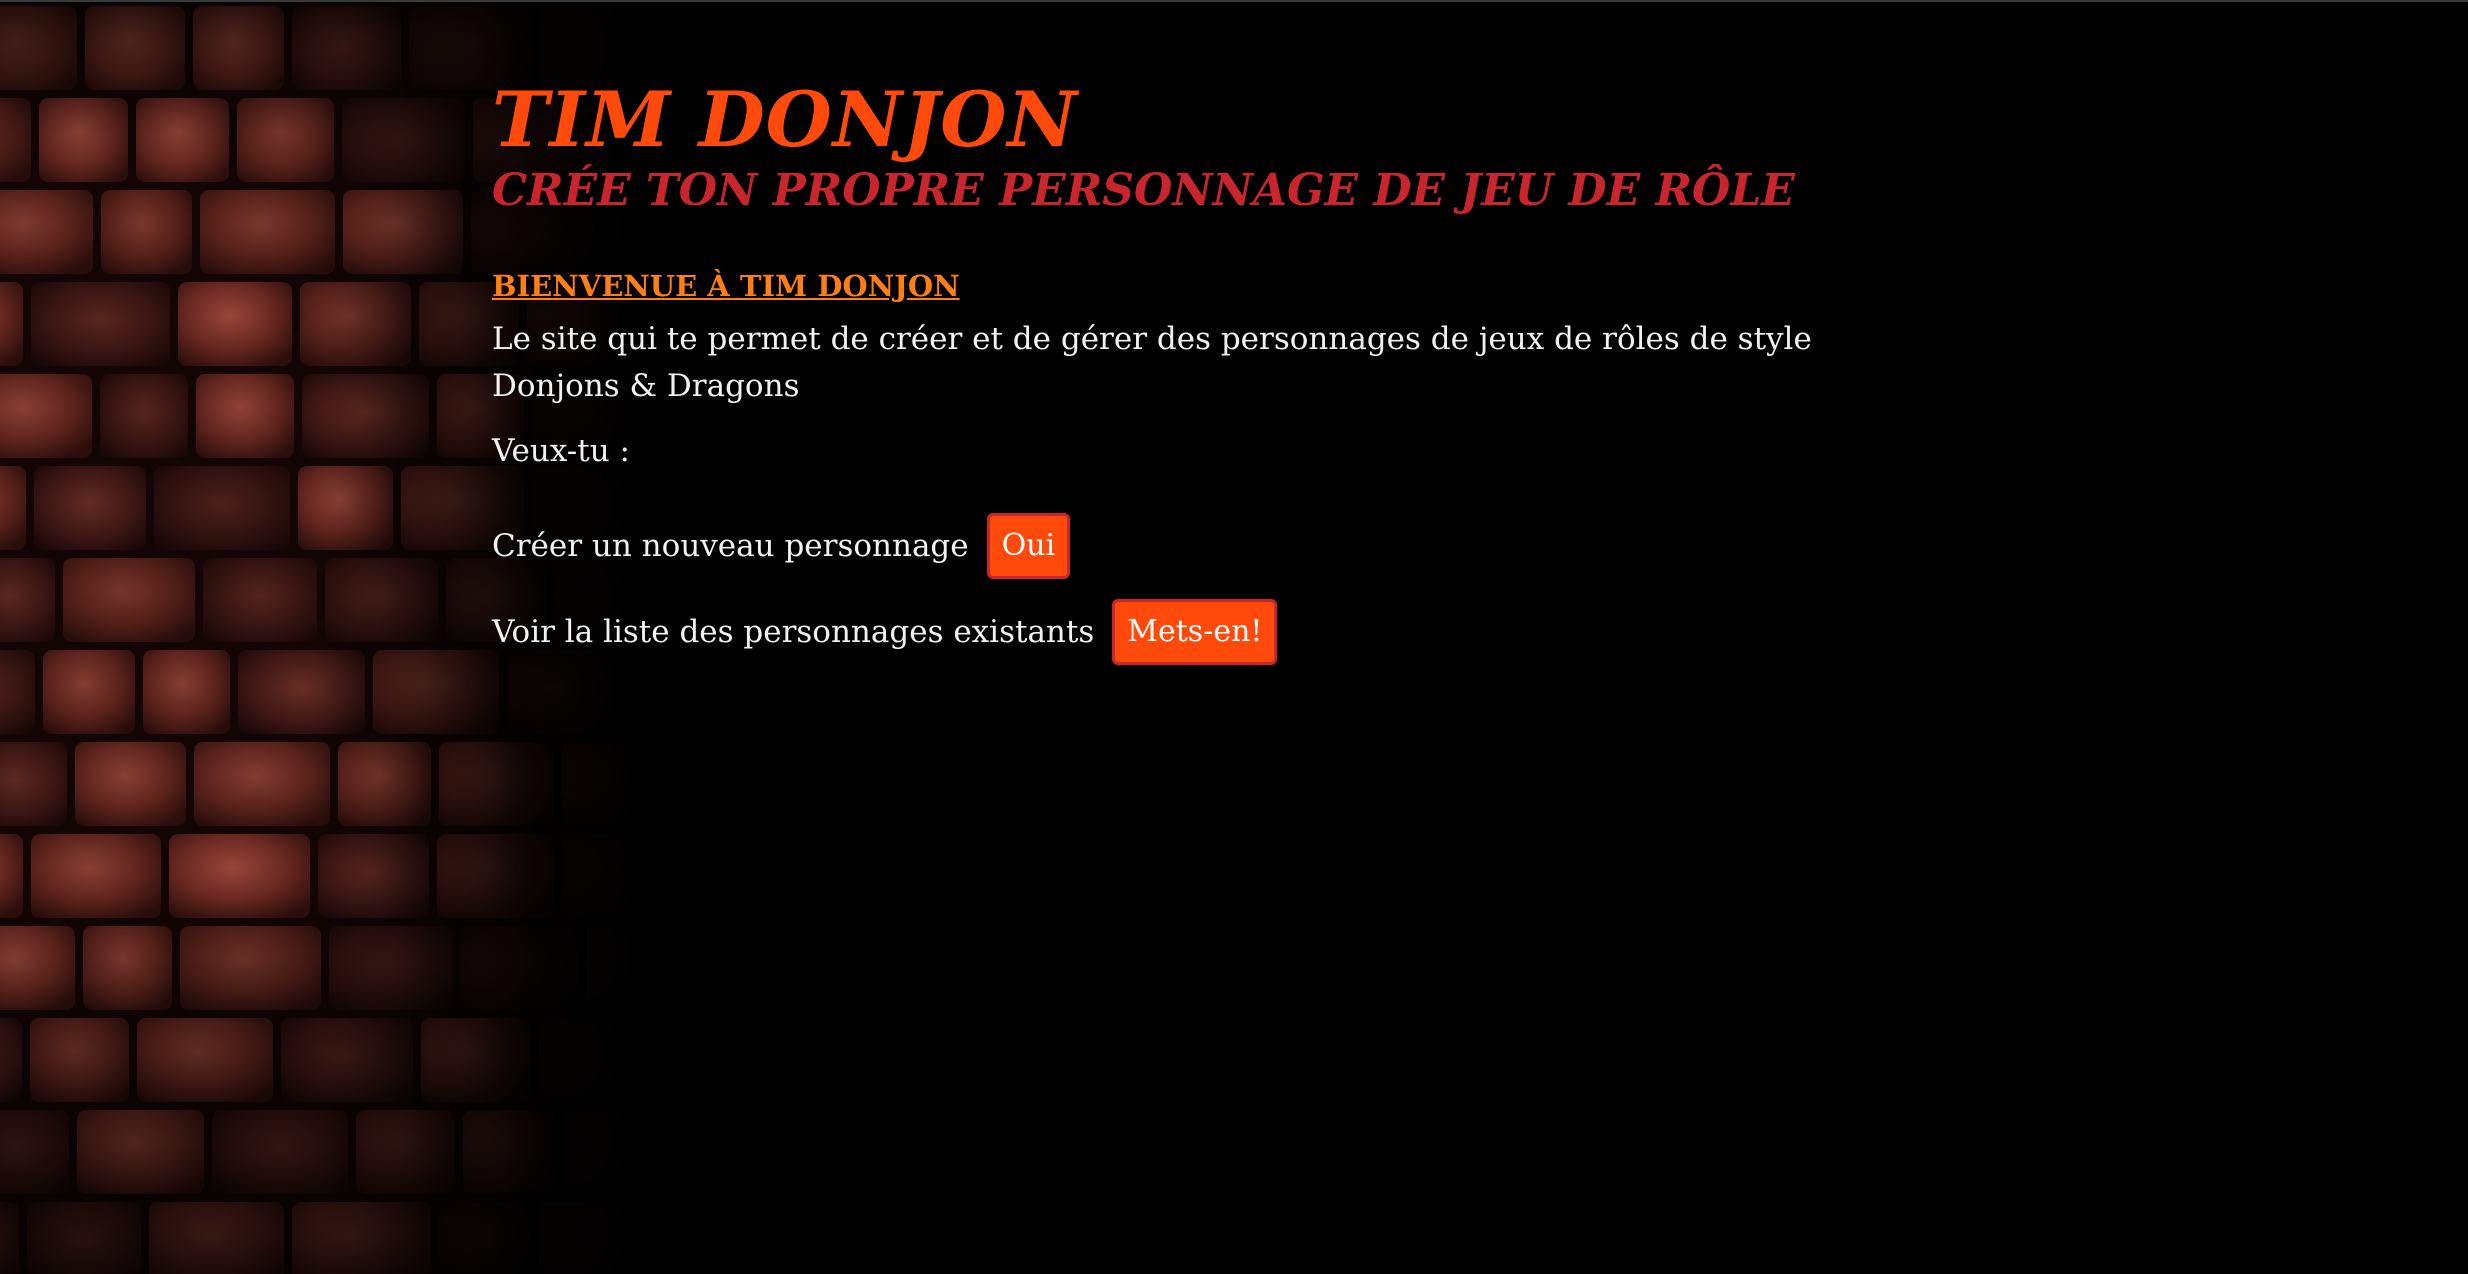 Image resolution: width=2468 pixels, height=1274 pixels. Describe the element at coordinates (726, 286) in the screenshot. I see `welcome-heading: BIENVENUE À TIM DONJON` at that location.